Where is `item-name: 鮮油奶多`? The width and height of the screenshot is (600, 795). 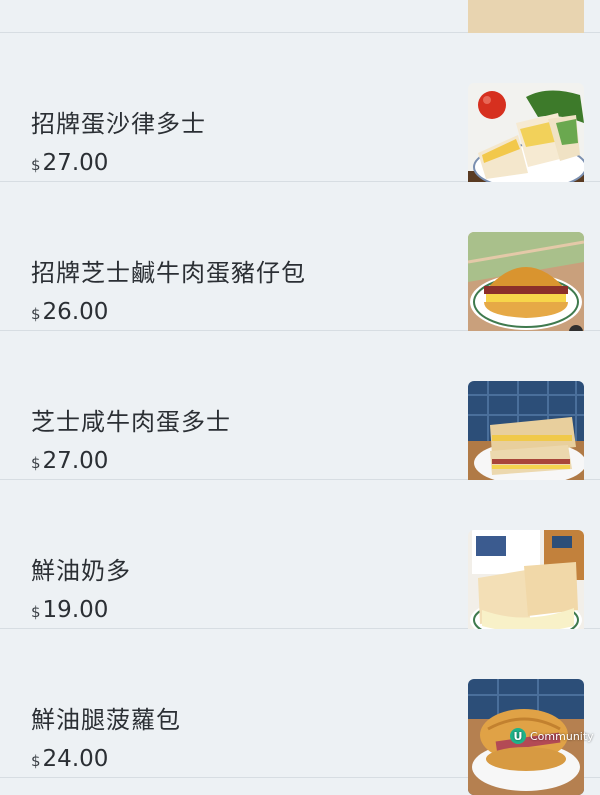
item-name: 鮮油奶多 is located at coordinates (81, 571).